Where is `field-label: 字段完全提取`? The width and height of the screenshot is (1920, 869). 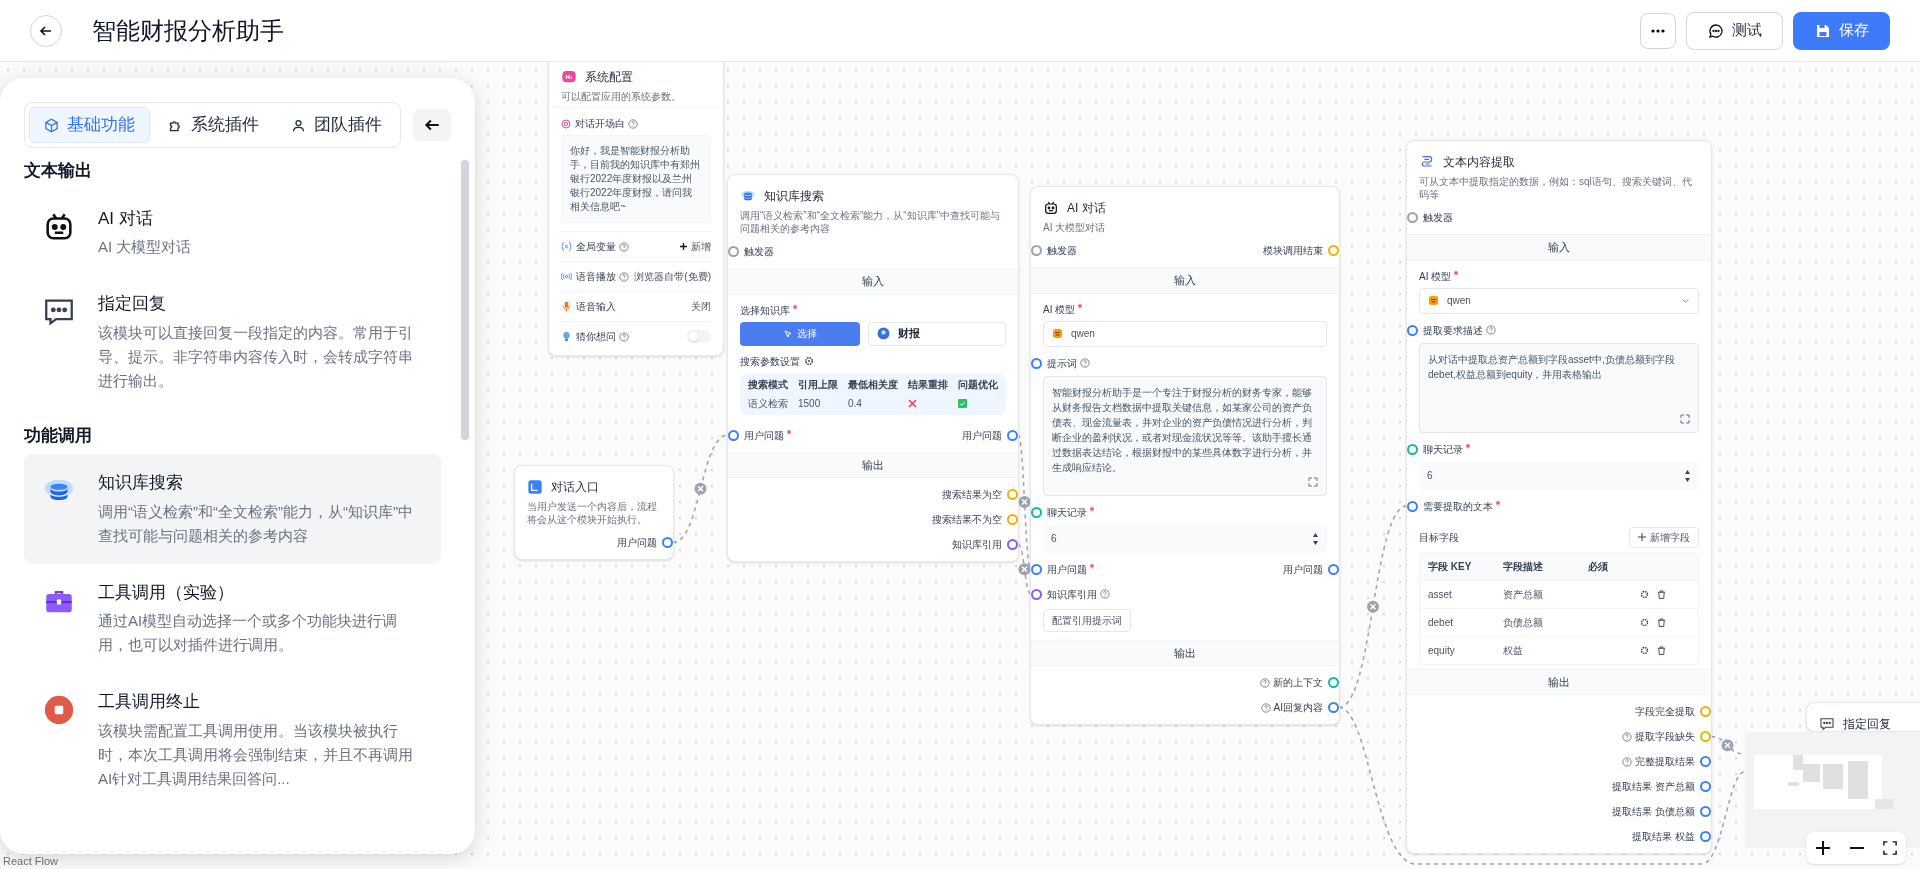 field-label: 字段完全提取 is located at coordinates (1665, 712).